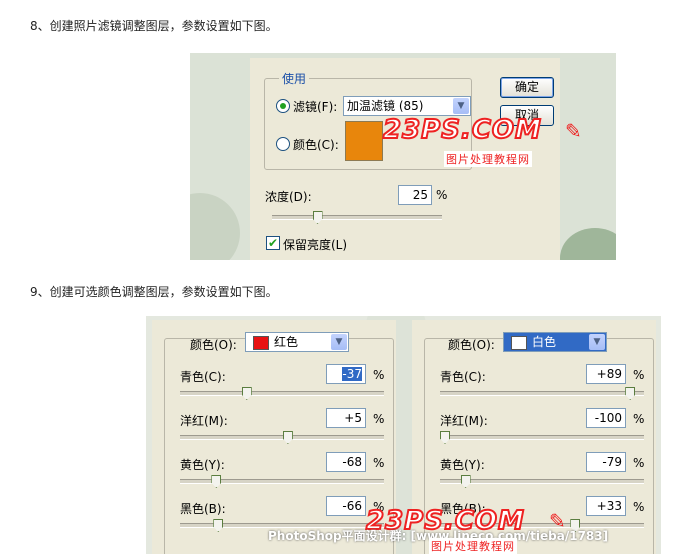 The width and height of the screenshot is (676, 554). Describe the element at coordinates (544, 342) in the screenshot. I see `colors-select-value: 白色` at that location.